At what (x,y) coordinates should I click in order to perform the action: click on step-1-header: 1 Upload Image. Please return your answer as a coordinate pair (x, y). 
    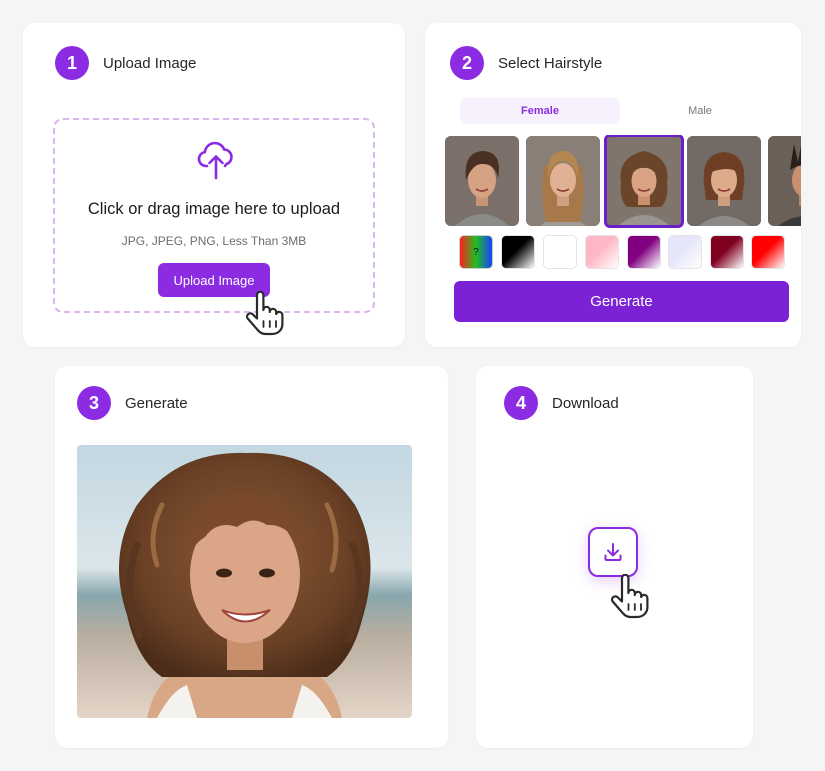
    Looking at the image, I should click on (125, 63).